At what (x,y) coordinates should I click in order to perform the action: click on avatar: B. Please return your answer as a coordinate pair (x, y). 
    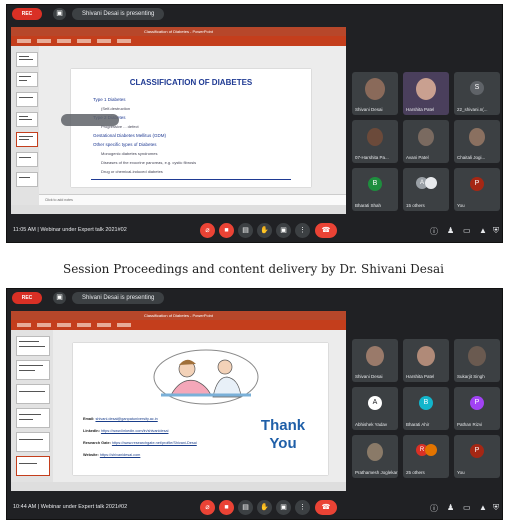
    Looking at the image, I should click on (375, 184).